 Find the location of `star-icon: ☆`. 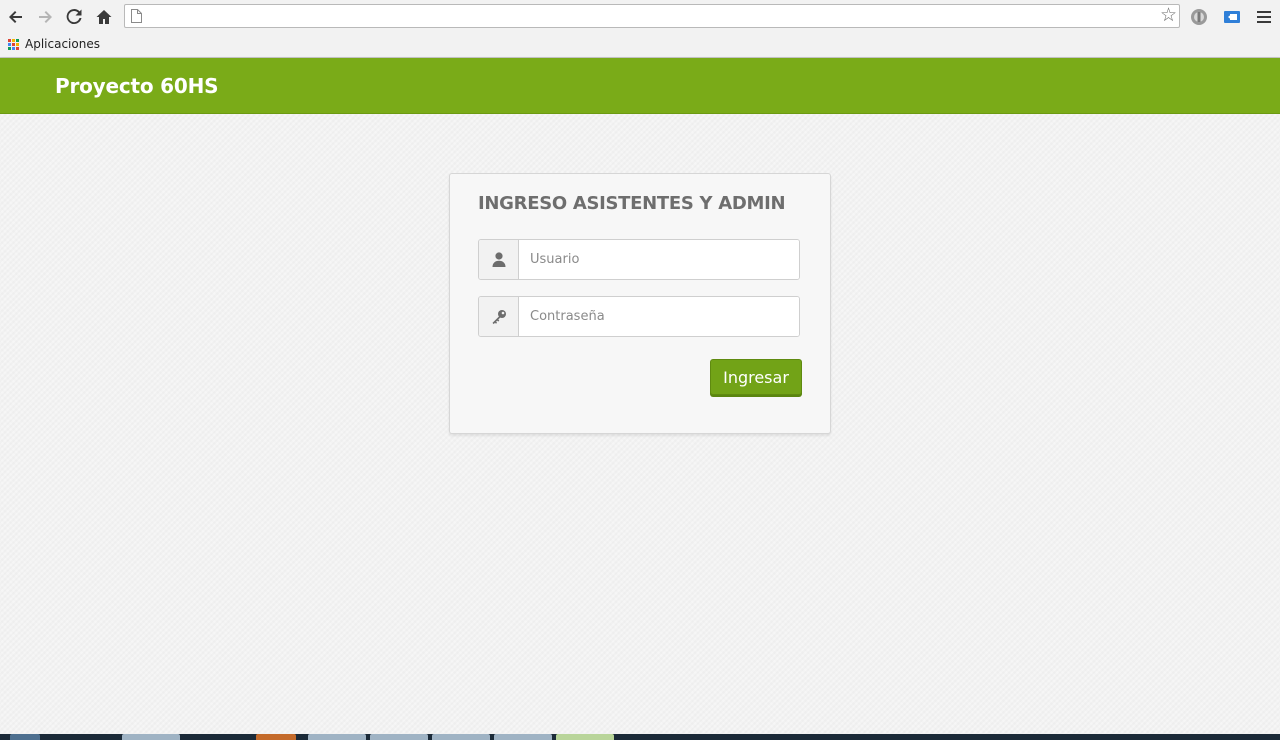

star-icon: ☆ is located at coordinates (1168, 16).